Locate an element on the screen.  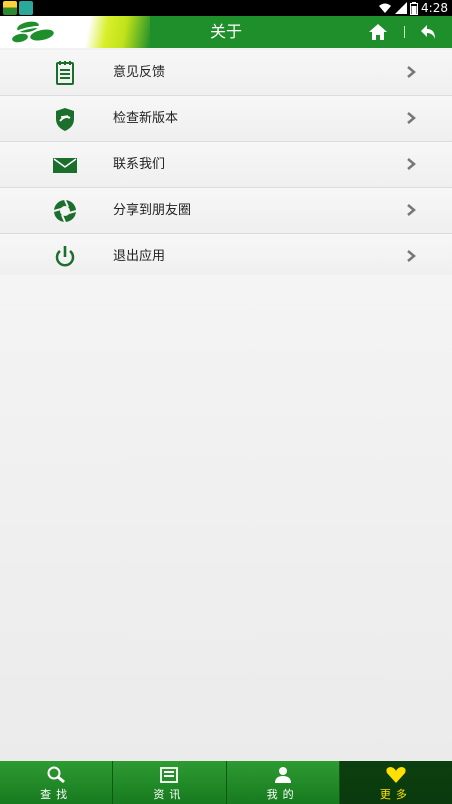
power-icon is located at coordinates (65, 256).